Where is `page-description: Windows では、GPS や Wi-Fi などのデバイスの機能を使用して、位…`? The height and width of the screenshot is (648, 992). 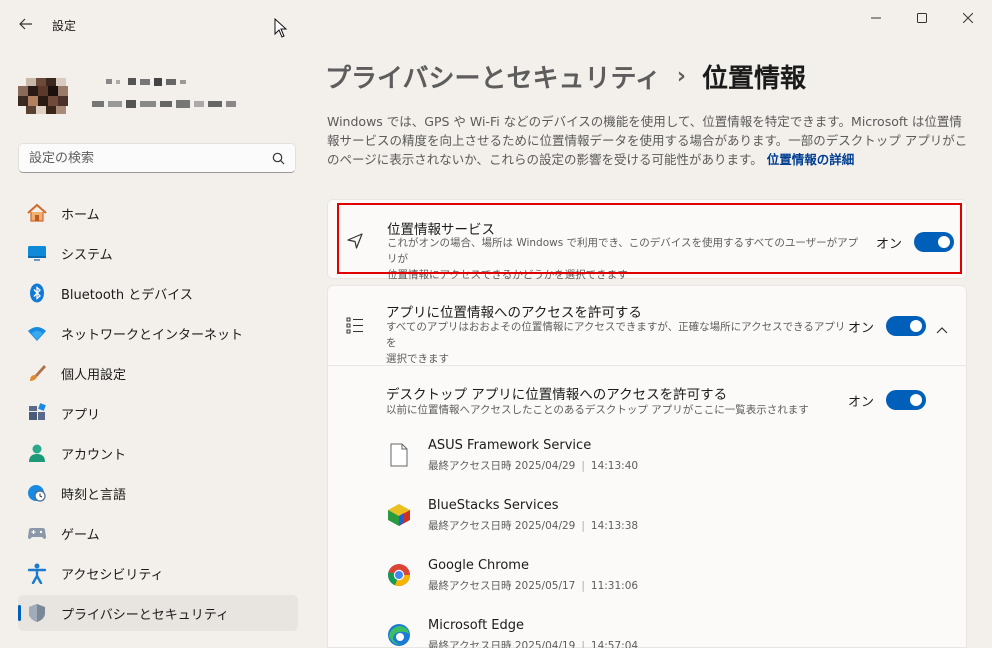
page-description: Windows では、GPS や Wi-Fi などのデバイスの機能を使用して、位… is located at coordinates (647, 140).